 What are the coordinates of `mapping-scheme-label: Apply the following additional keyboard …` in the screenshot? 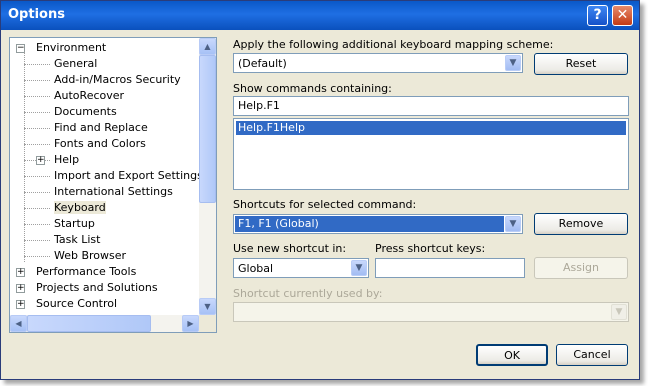 It's located at (393, 44).